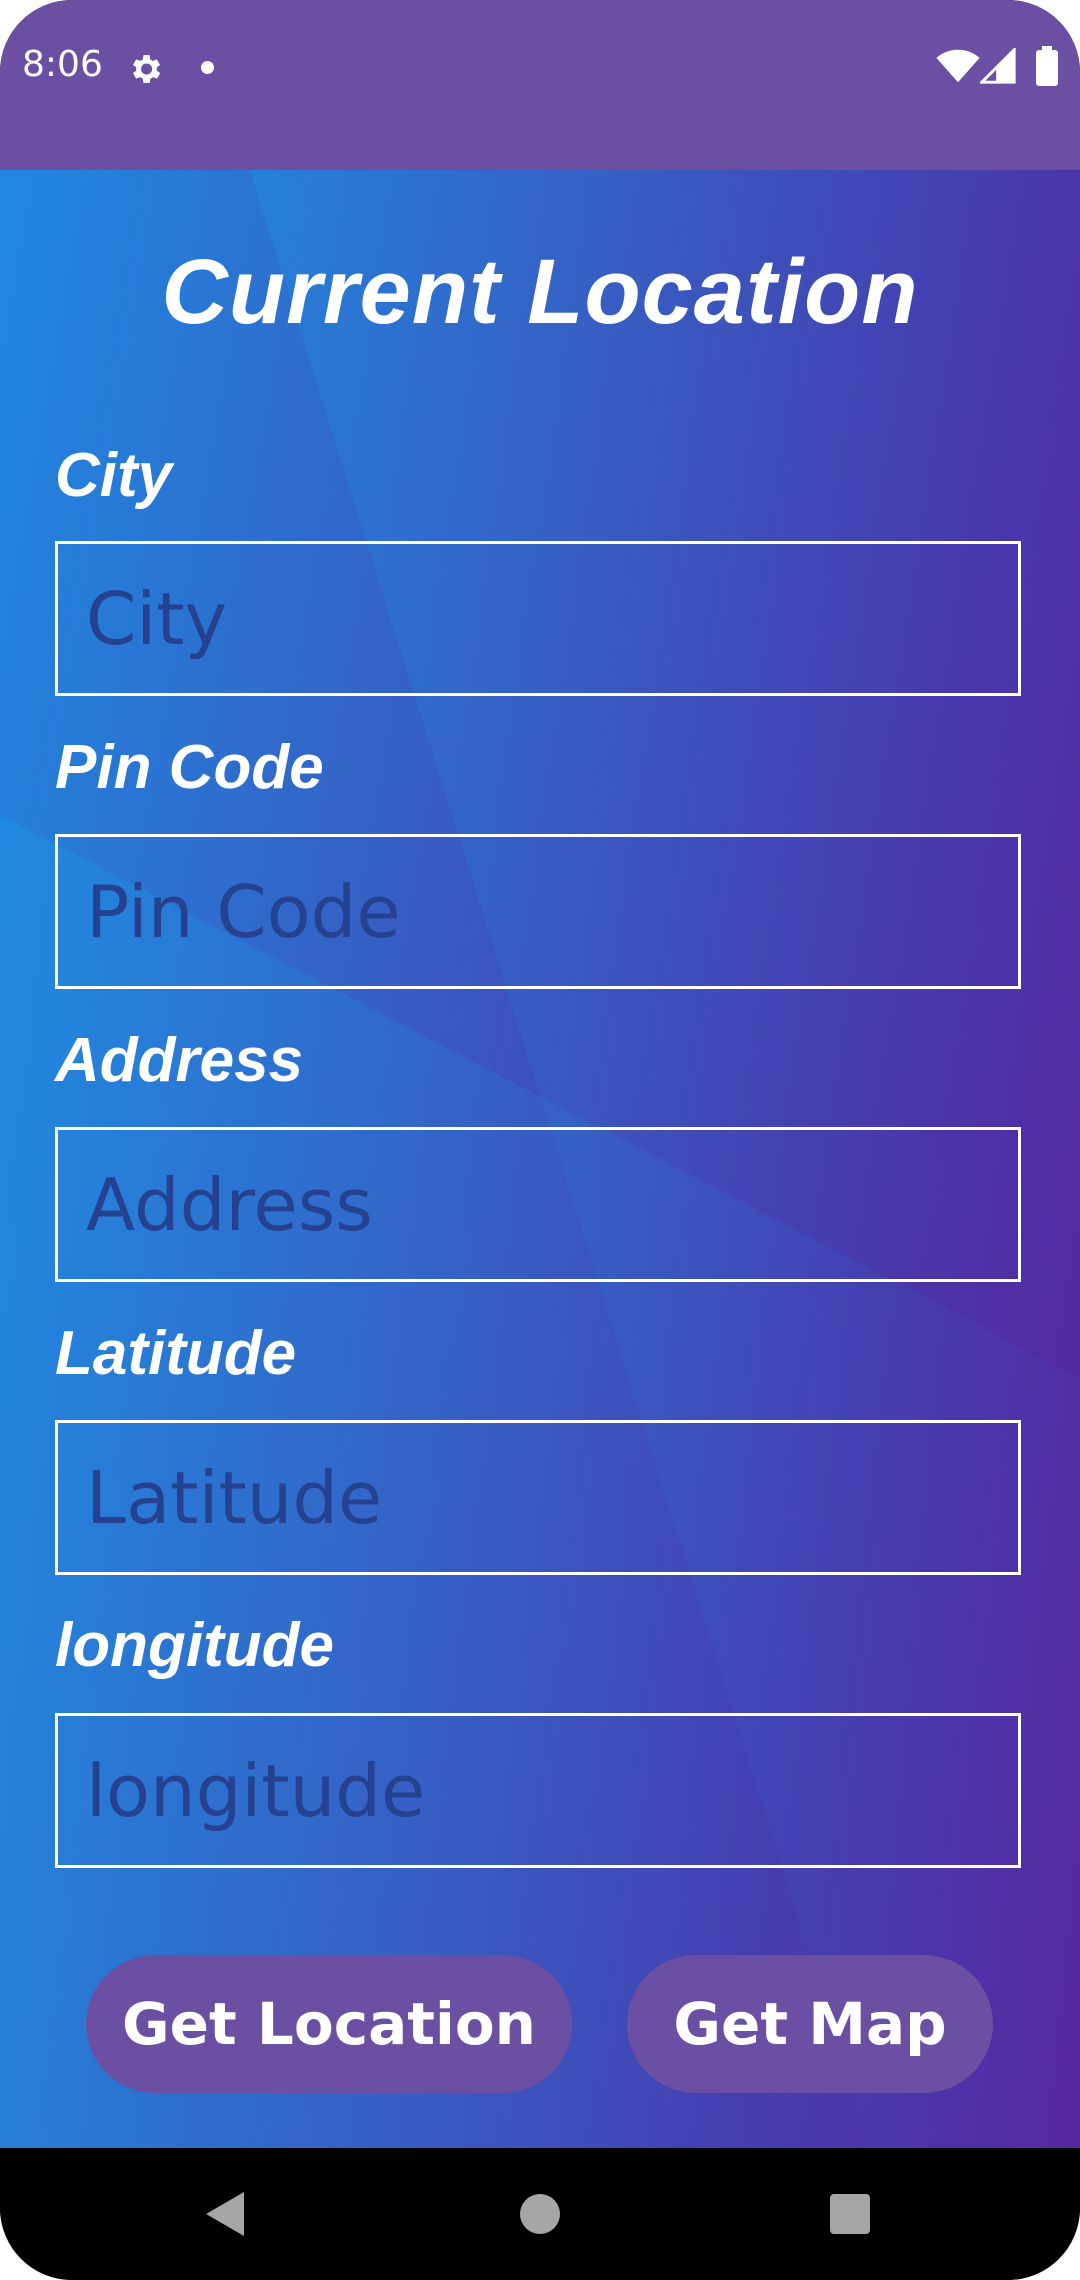 The width and height of the screenshot is (1080, 2280). I want to click on longitude-field-box, so click(538, 1790).